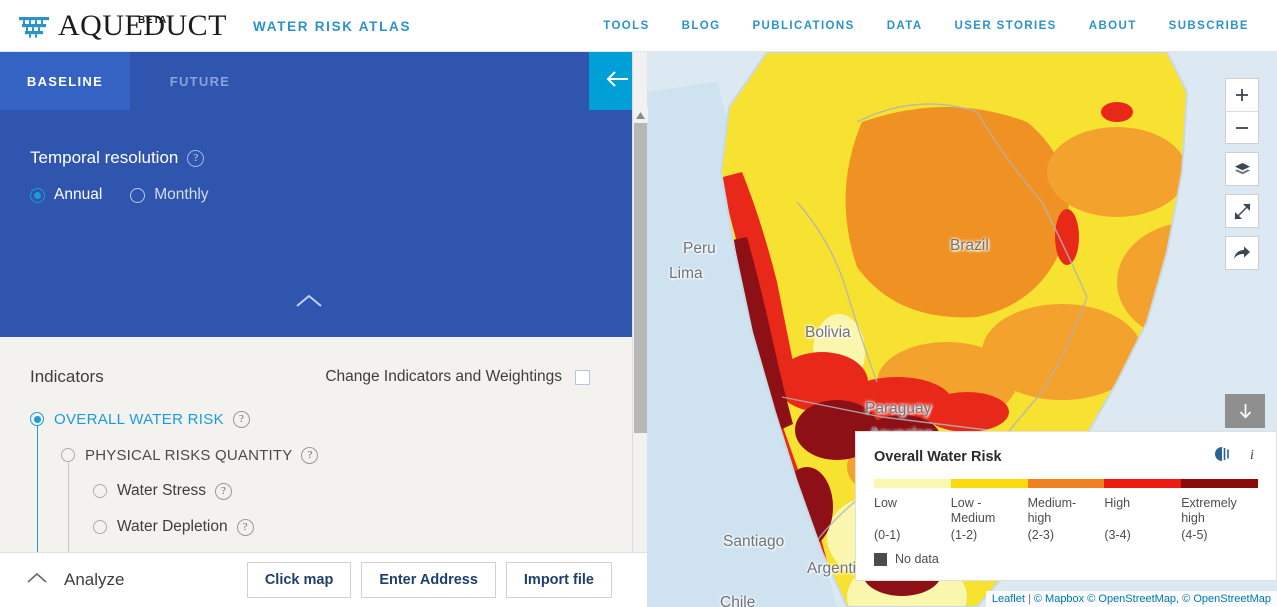 The image size is (1277, 607). What do you see at coordinates (1209, 26) in the screenshot?
I see `nav-item-subscribe: SUBSCRIBE` at bounding box center [1209, 26].